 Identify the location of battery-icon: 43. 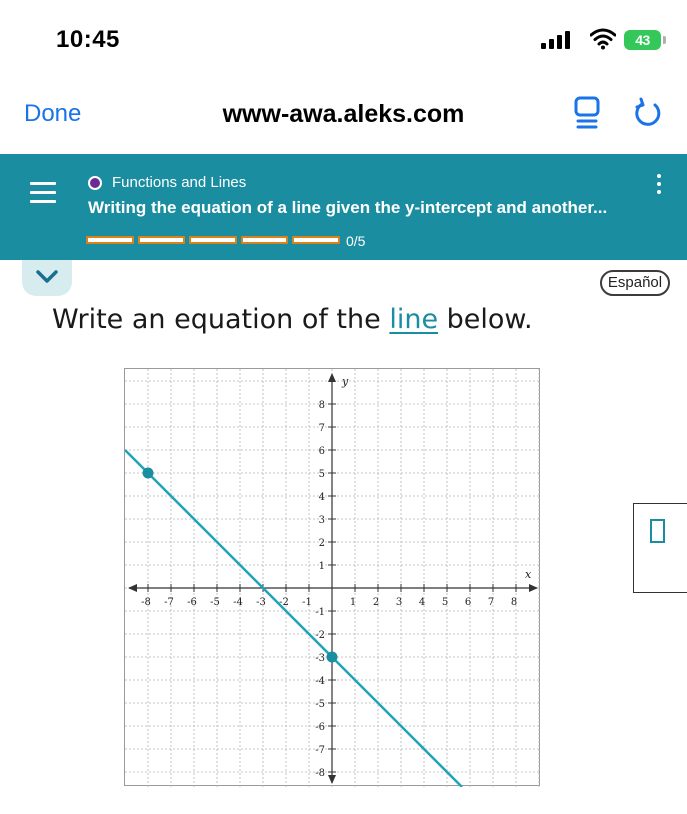
(645, 40).